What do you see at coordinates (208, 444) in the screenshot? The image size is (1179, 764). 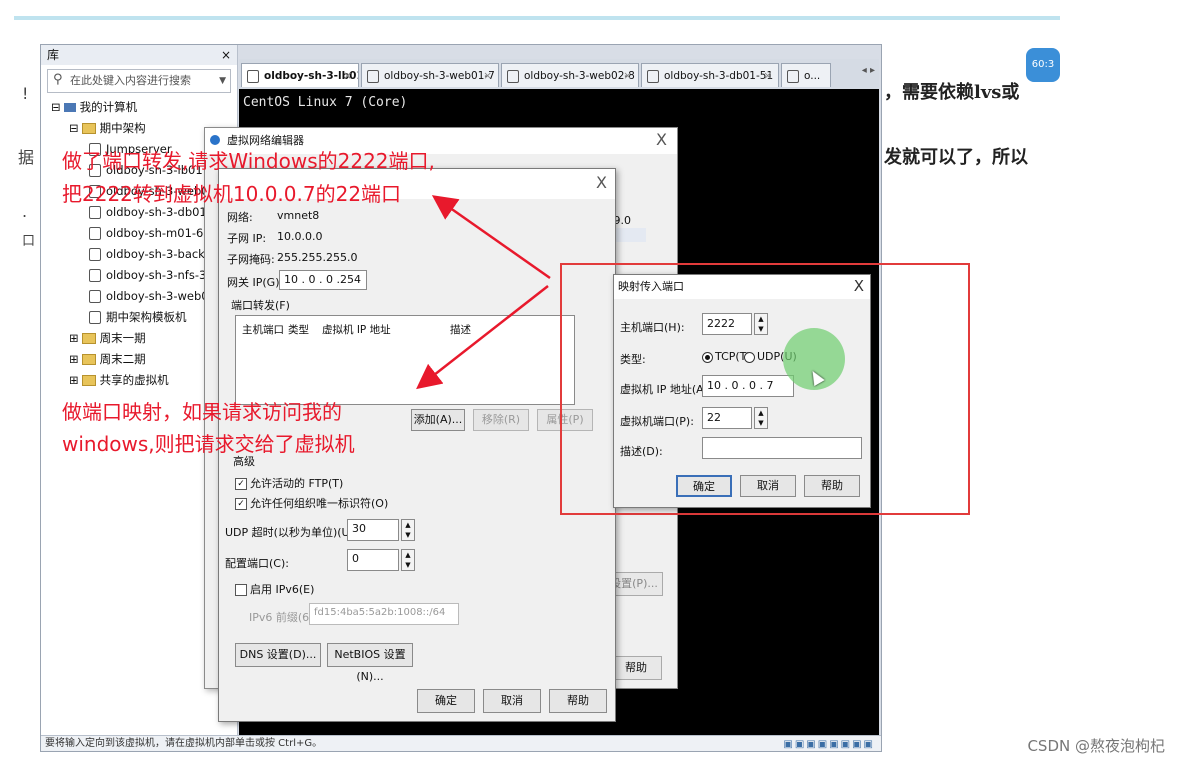 I see `annotation-bottom-line2: windows,则把请求交给了虚拟机` at bounding box center [208, 444].